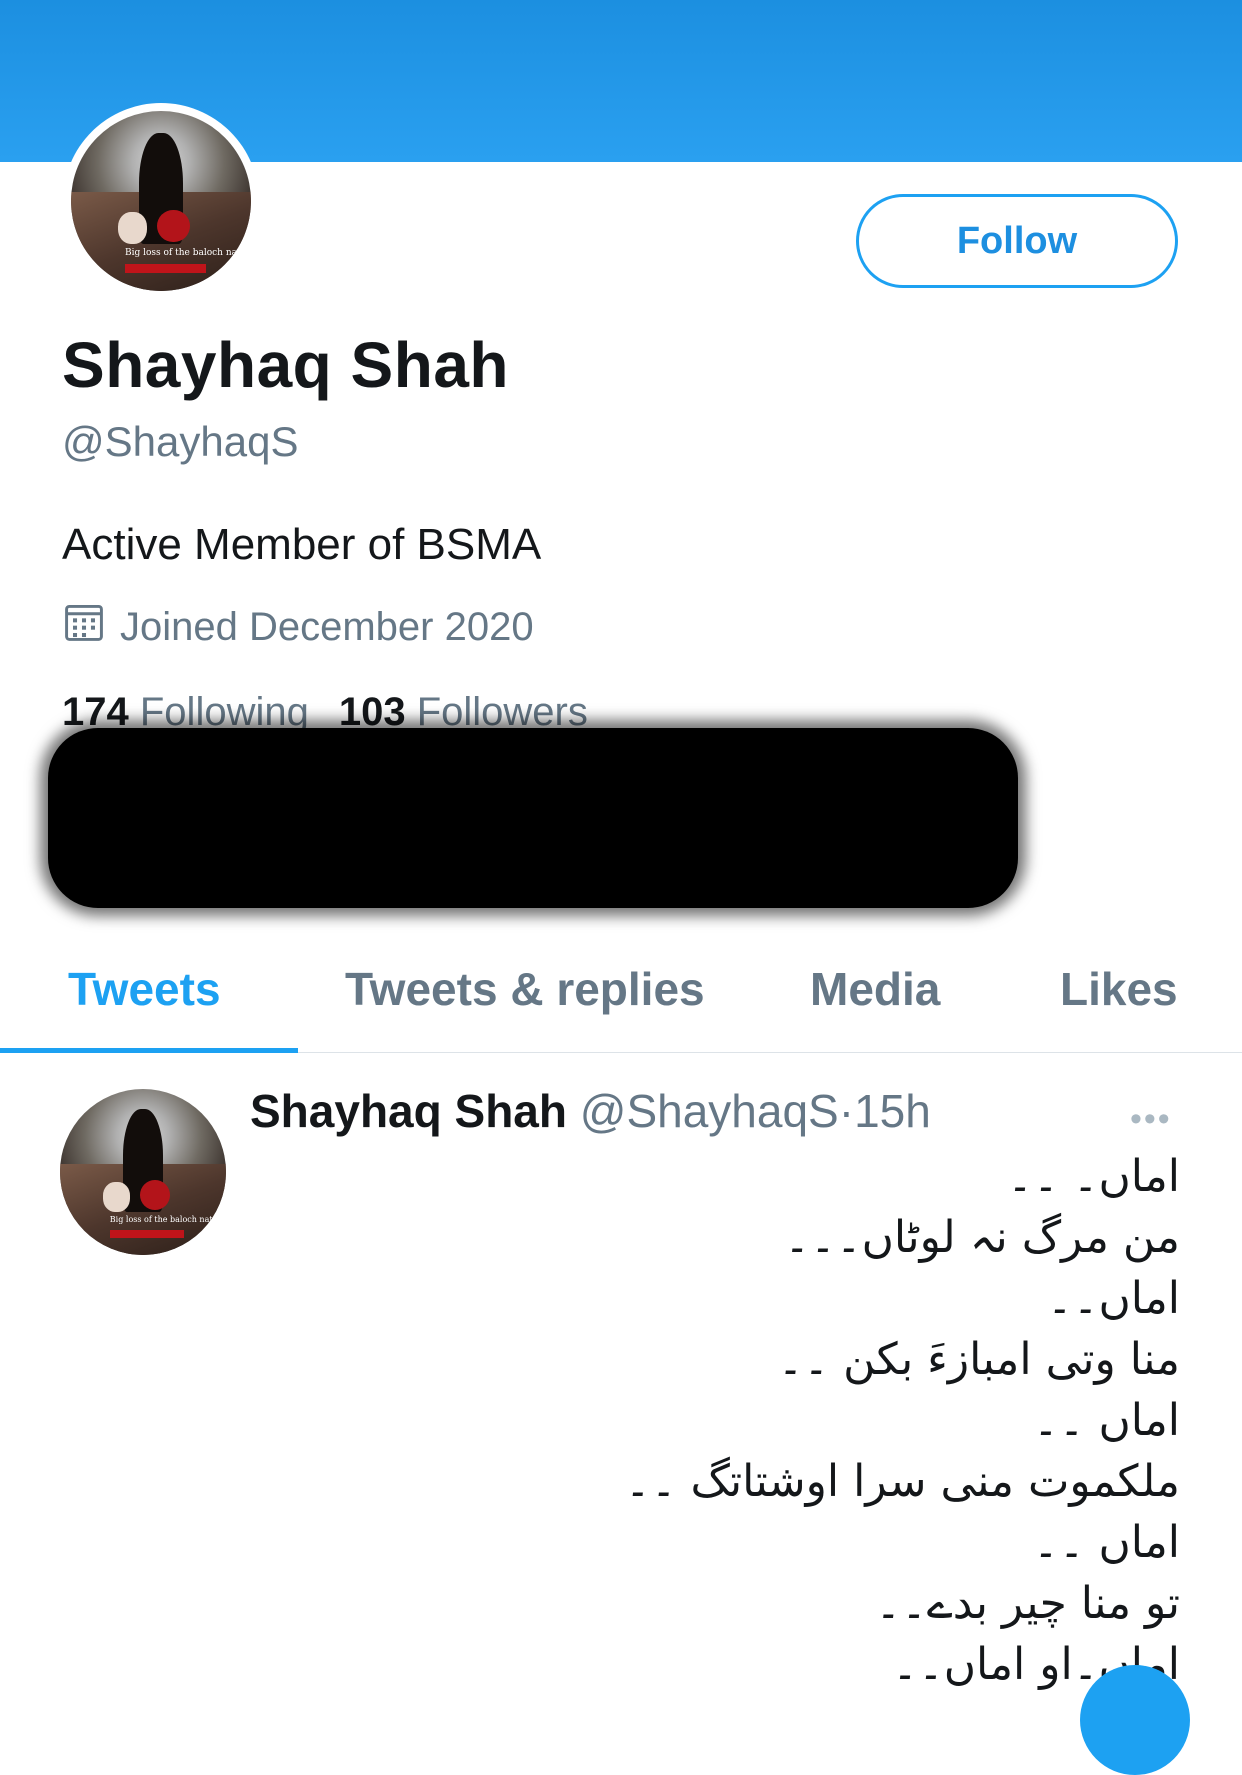 This screenshot has height=1775, width=1242. What do you see at coordinates (709, 1111) in the screenshot?
I see `tweet-author-handle: @ShayhaqS` at bounding box center [709, 1111].